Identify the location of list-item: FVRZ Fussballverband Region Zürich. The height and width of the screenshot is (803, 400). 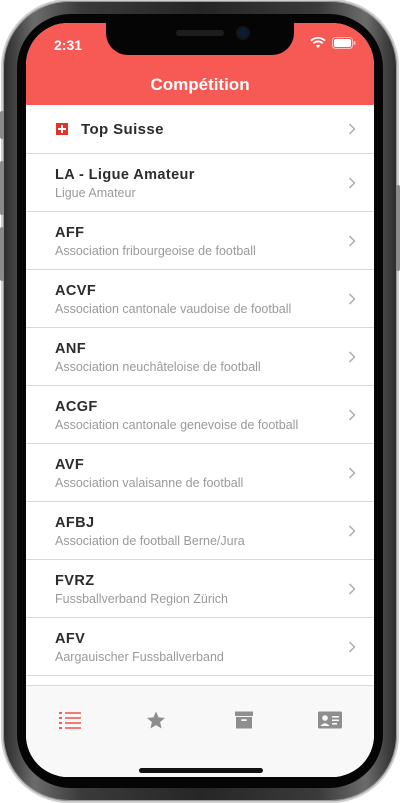
(200, 589).